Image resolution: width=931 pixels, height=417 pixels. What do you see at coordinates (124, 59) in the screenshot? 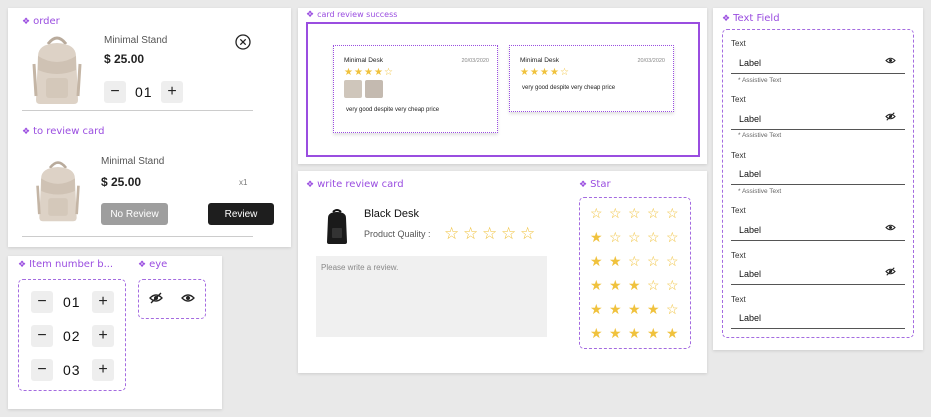
I see `order-price: $ 25.00` at bounding box center [124, 59].